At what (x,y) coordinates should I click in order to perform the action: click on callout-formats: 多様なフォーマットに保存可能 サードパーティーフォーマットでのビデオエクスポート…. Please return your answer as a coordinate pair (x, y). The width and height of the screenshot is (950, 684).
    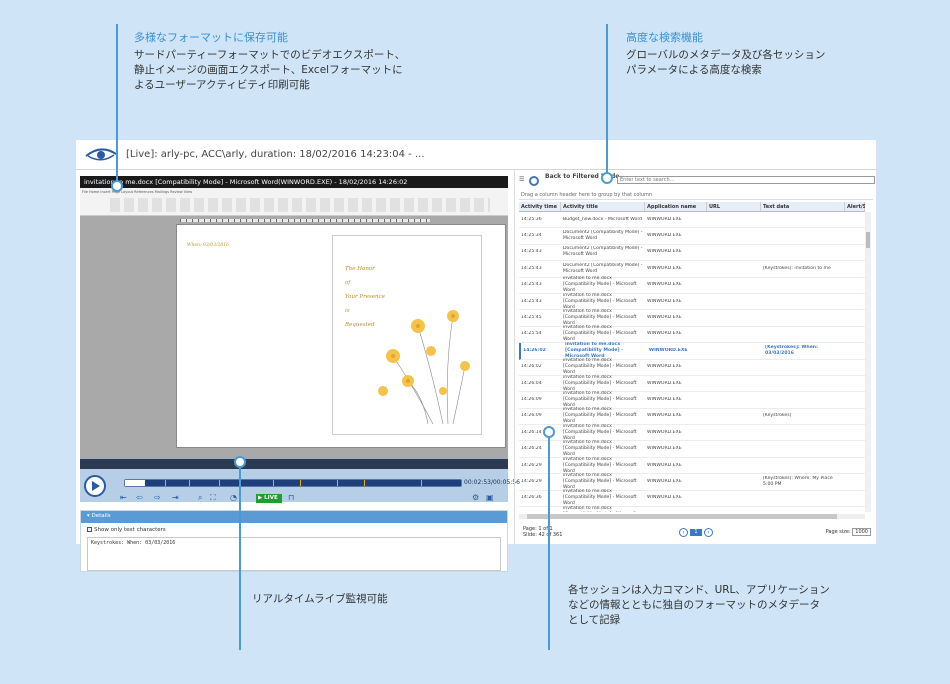
    Looking at the image, I should click on (269, 61).